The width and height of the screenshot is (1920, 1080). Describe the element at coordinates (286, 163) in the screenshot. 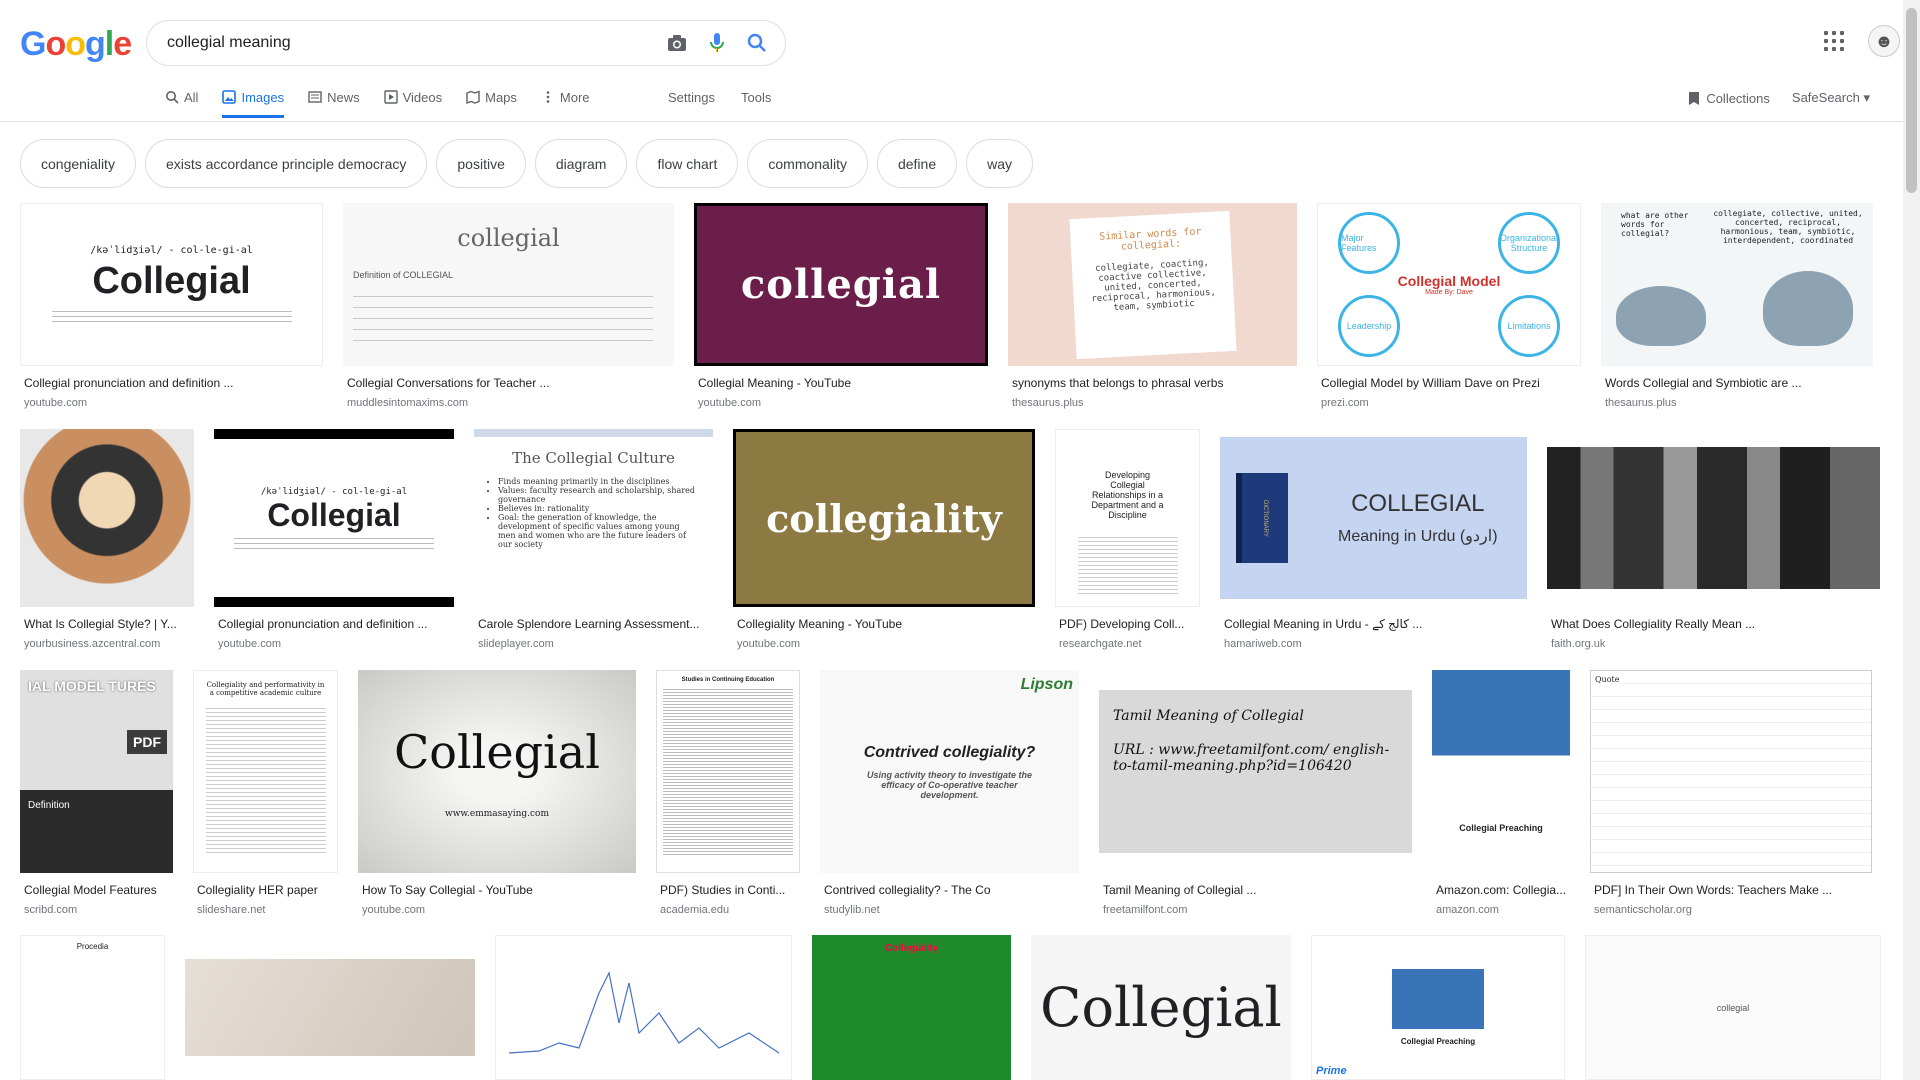

I see `related-search-chip: exists accordance principle democracy` at that location.